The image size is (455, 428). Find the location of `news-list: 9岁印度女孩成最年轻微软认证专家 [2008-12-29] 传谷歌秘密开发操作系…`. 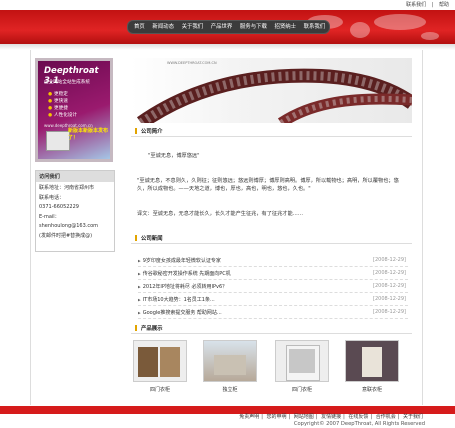

news-list: 9岁印度女孩成最年轻微软认证专家 [2008-12-29] 传谷歌秘密开发操作系… is located at coordinates (273, 286).